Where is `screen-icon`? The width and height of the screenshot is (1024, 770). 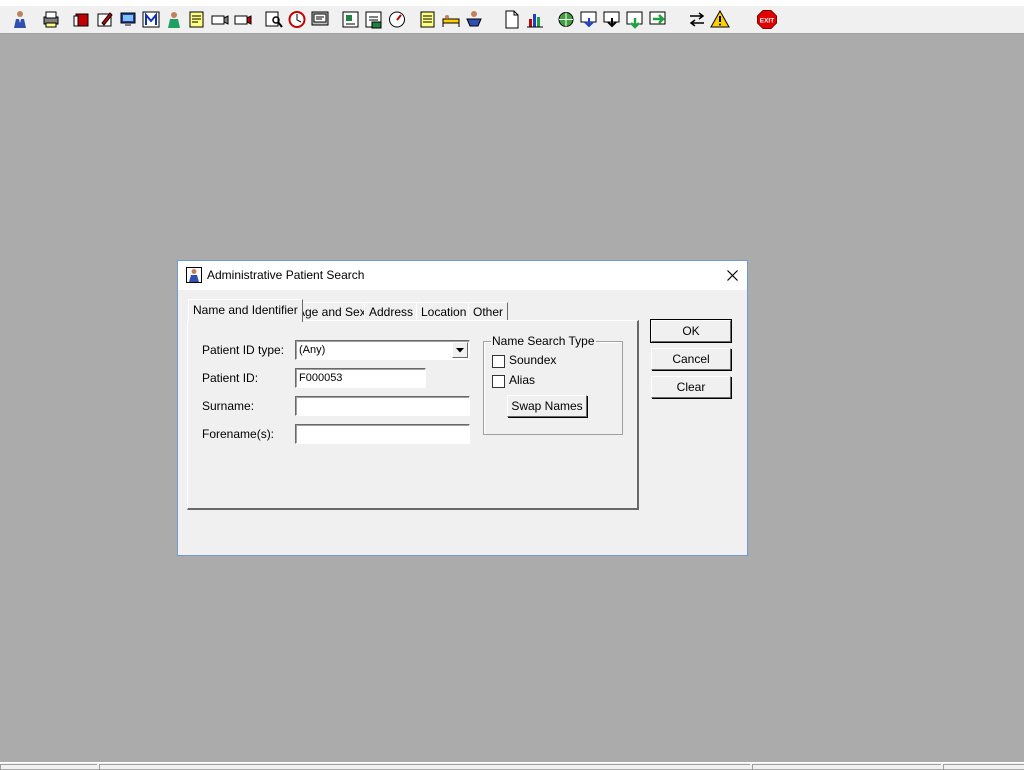 screen-icon is located at coordinates (320, 19).